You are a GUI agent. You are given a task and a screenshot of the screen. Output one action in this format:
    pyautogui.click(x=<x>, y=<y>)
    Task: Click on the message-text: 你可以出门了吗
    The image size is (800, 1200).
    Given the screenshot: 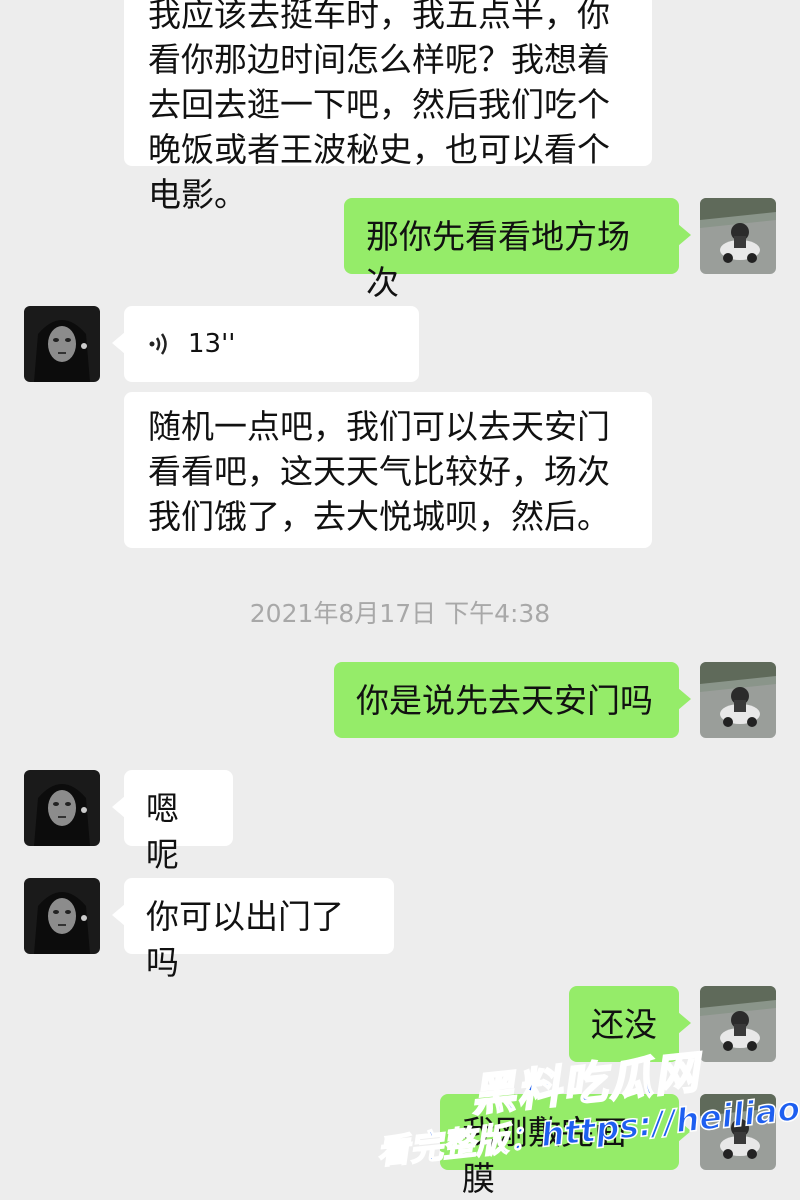 What is the action you would take?
    pyautogui.click(x=245, y=939)
    